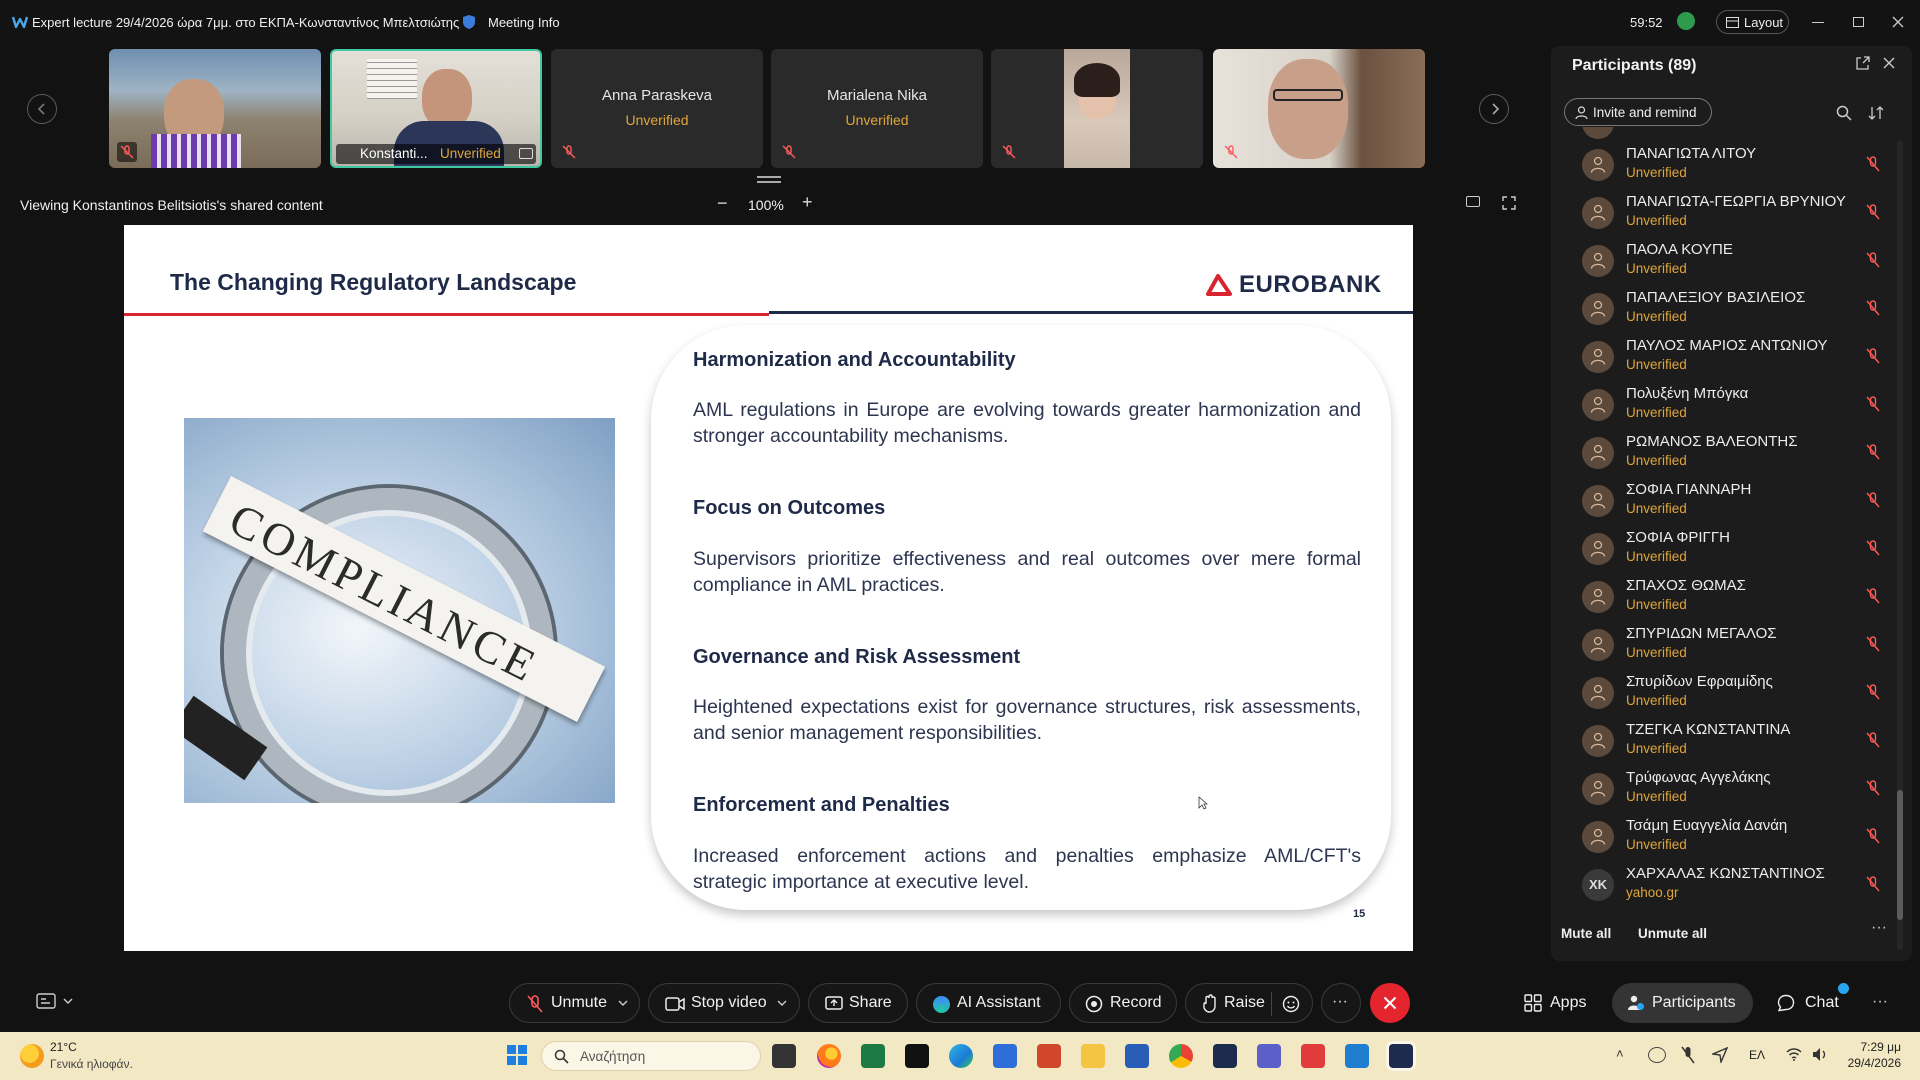  What do you see at coordinates (1742, 741) in the screenshot?
I see `participant-list-item: ΤΖΕΓΚΑ ΚΩΝΣΤΑΝΤΙΝΑ Unverified` at bounding box center [1742, 741].